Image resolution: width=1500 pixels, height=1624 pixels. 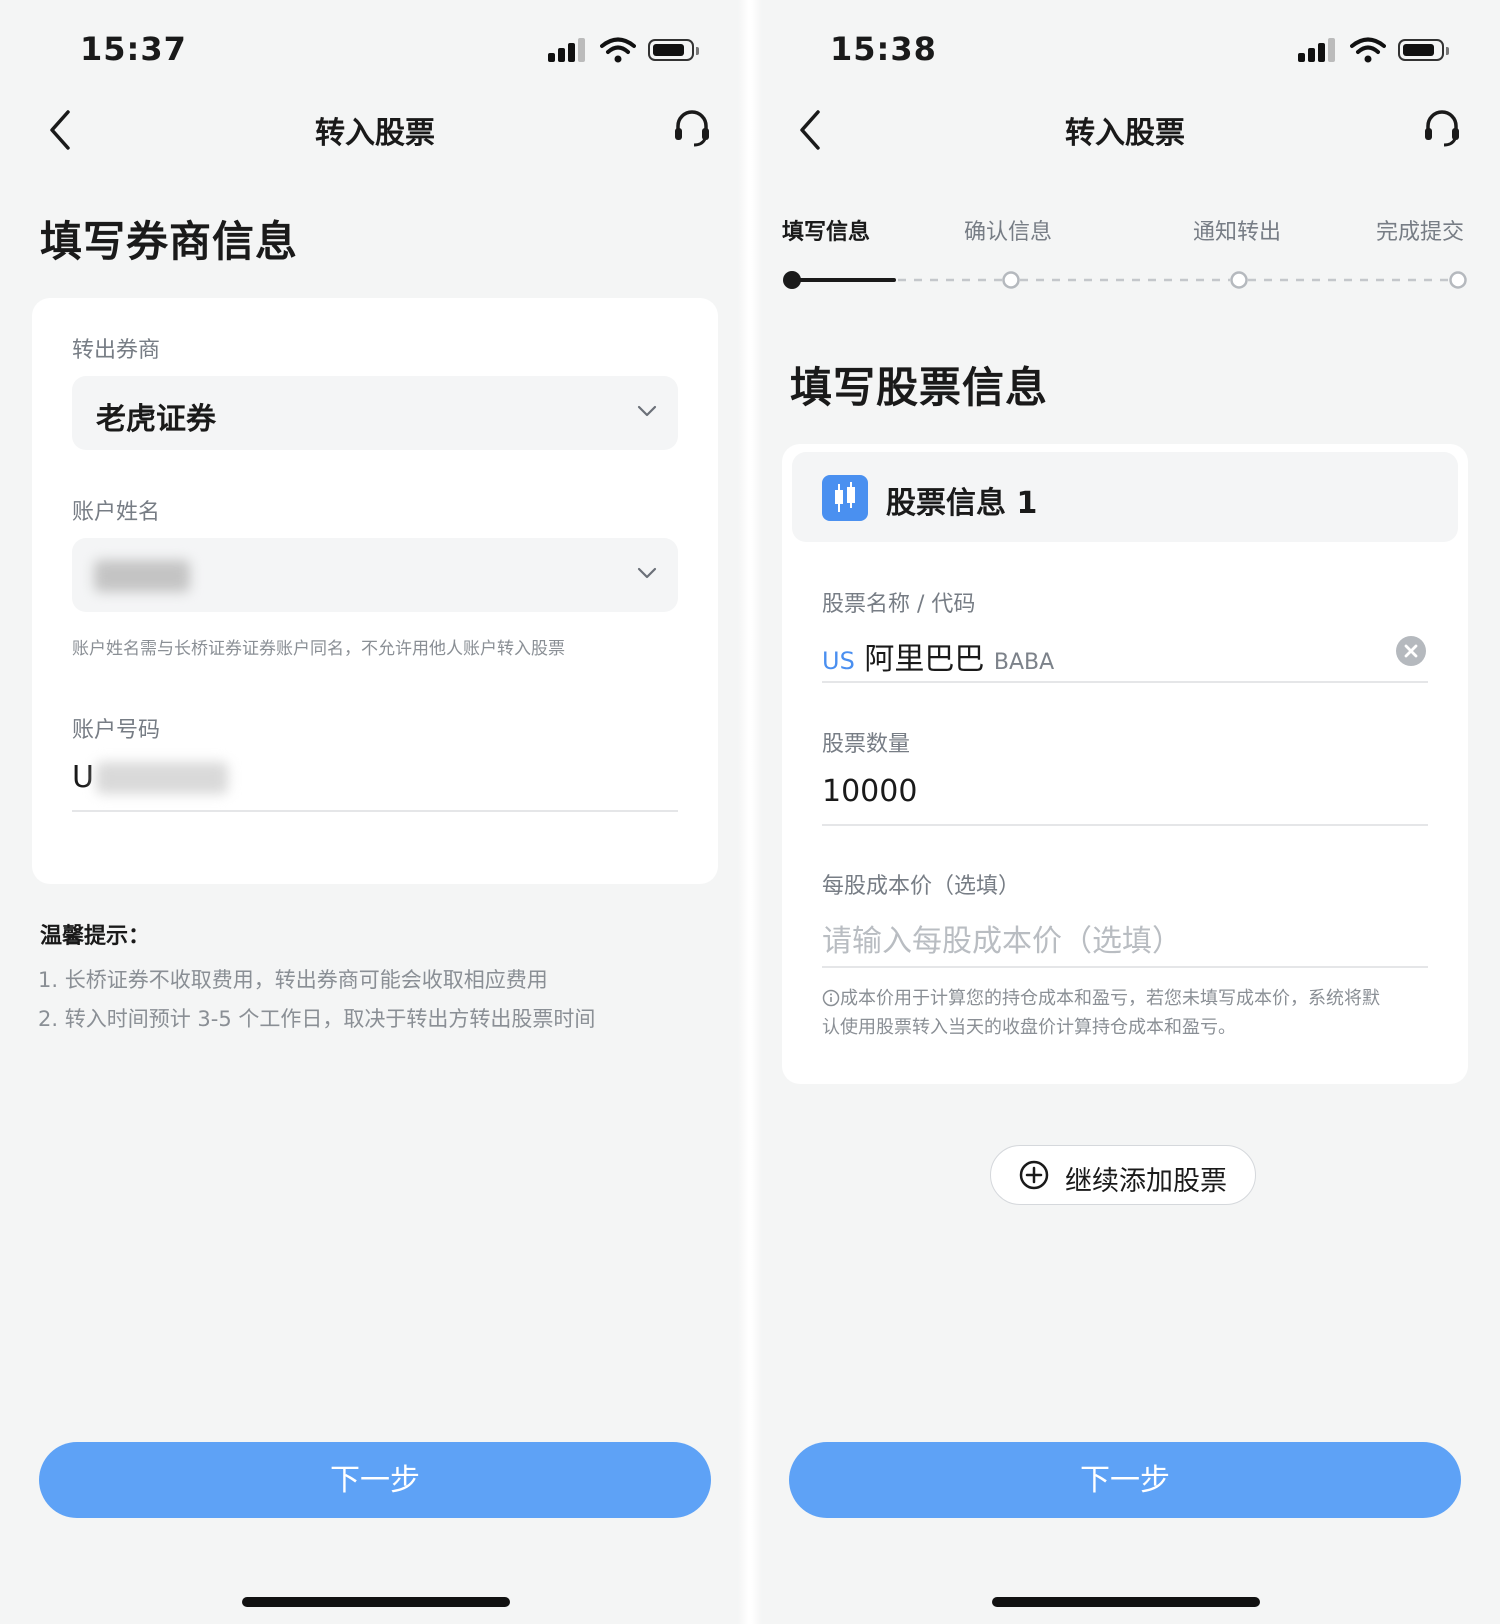 What do you see at coordinates (133, 49) in the screenshot?
I see `status-time: 15:37` at bounding box center [133, 49].